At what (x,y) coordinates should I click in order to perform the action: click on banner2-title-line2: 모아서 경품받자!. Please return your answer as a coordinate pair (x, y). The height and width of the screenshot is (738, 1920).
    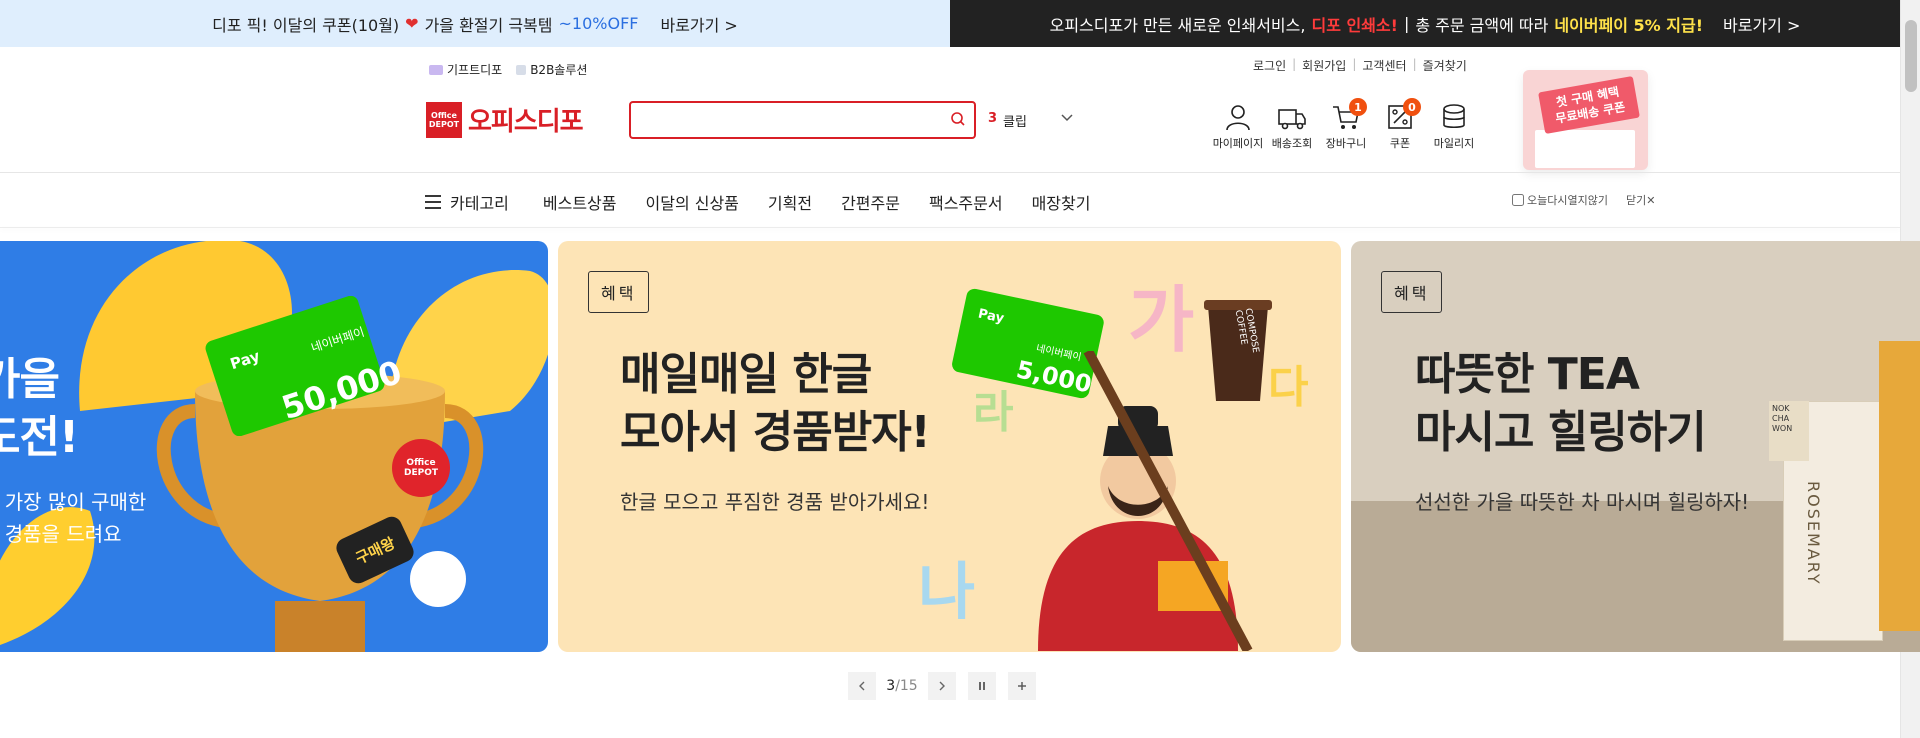
    Looking at the image, I should click on (775, 432).